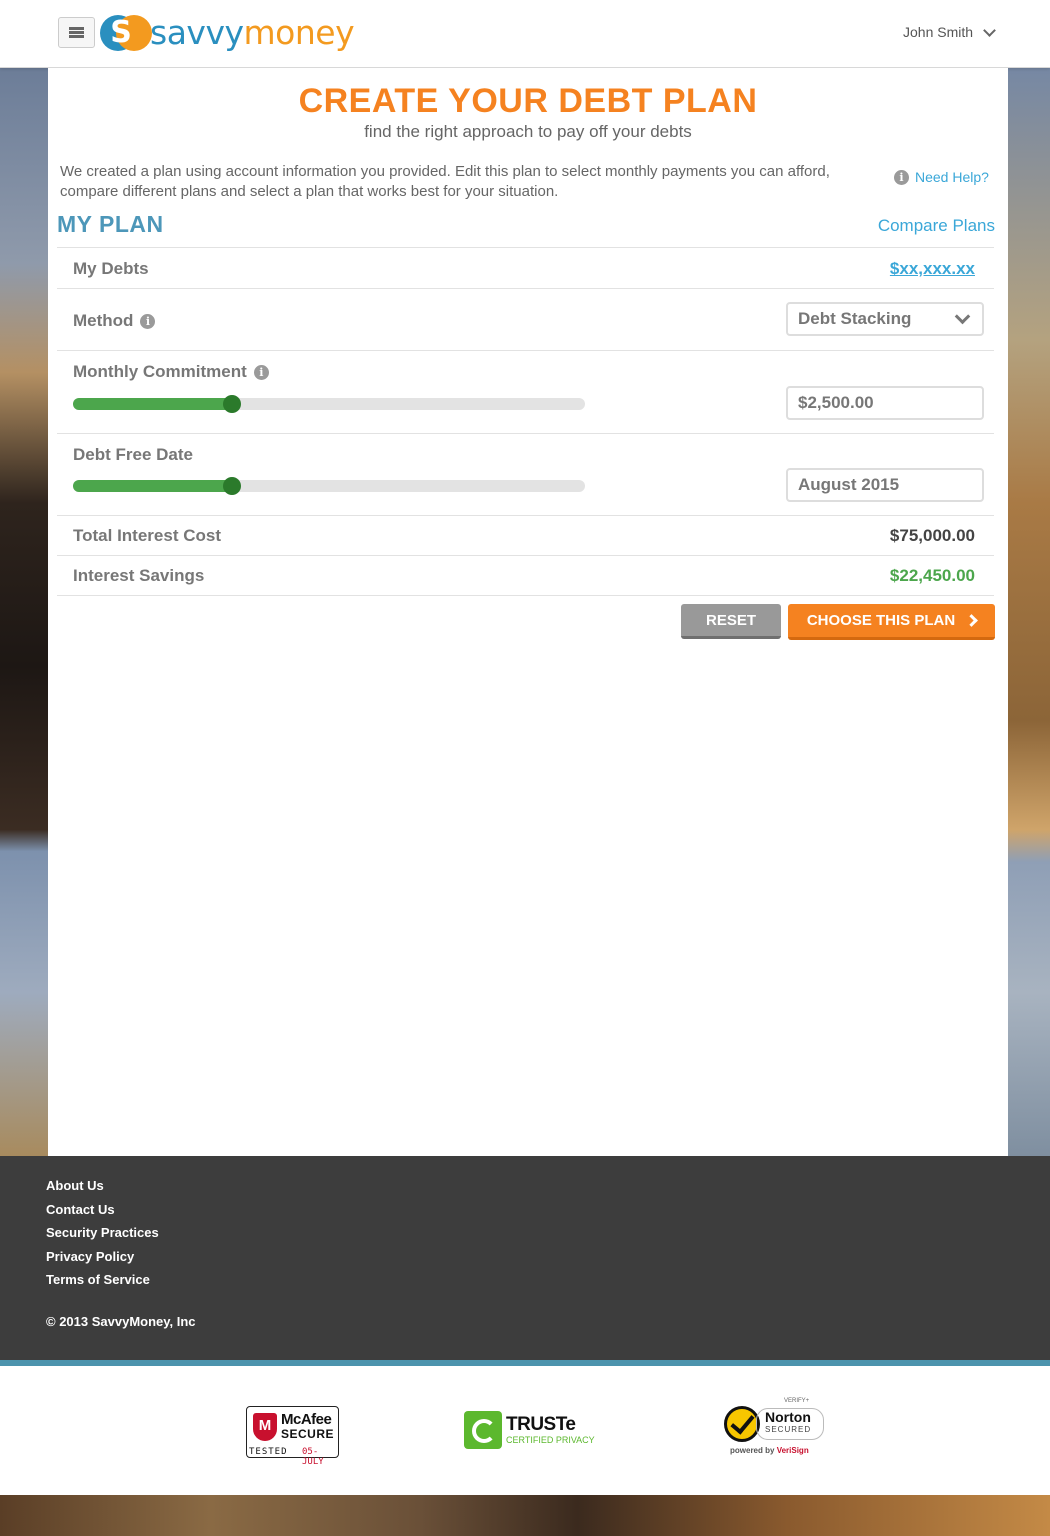  I want to click on chevron-right-icon, so click(972, 620).